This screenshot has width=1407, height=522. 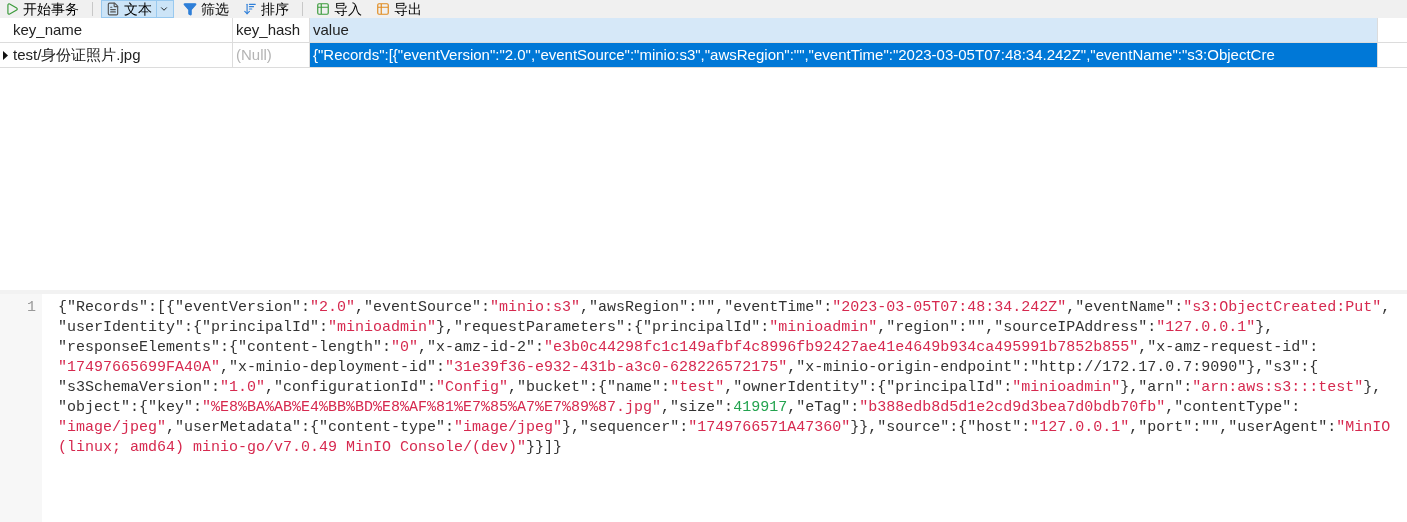 I want to click on column-header: value, so click(x=844, y=30).